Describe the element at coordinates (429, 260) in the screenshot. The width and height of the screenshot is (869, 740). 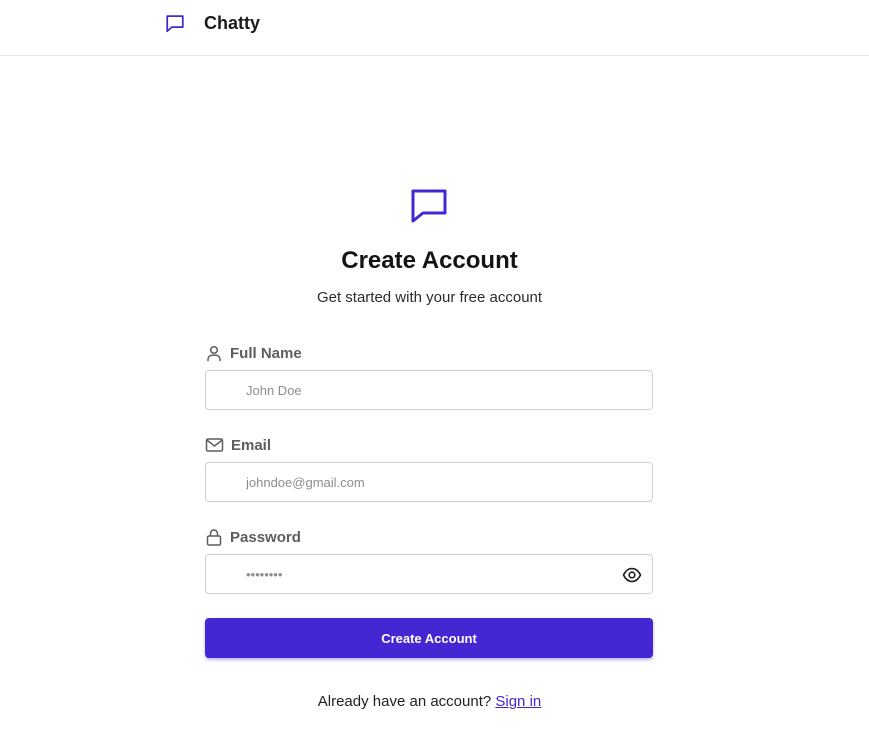
I see `page-title: Create Account` at that location.